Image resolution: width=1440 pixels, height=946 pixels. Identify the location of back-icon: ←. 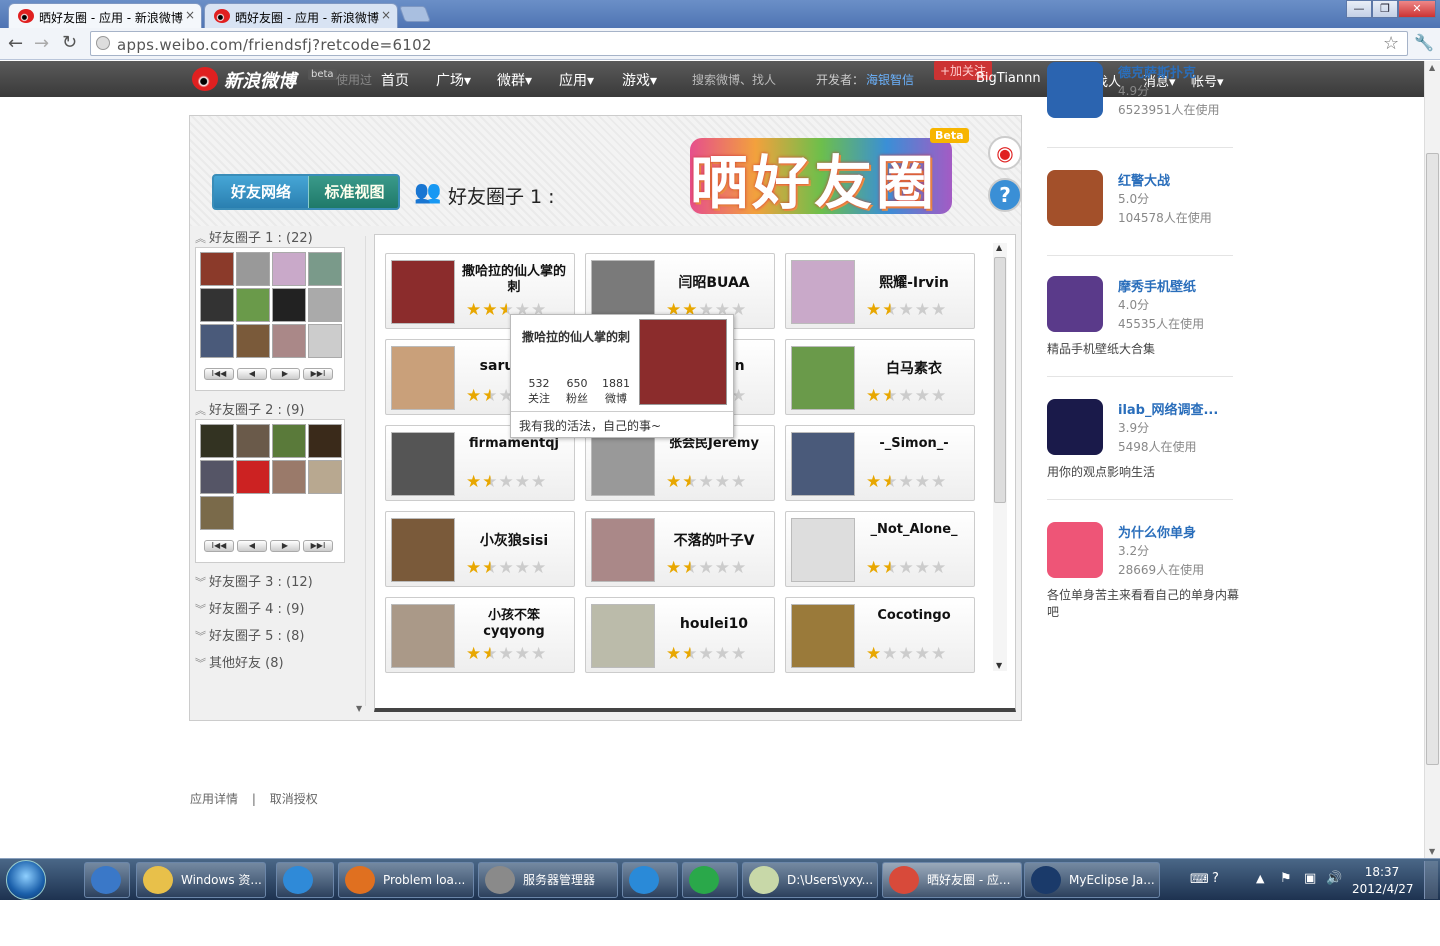
(15, 43).